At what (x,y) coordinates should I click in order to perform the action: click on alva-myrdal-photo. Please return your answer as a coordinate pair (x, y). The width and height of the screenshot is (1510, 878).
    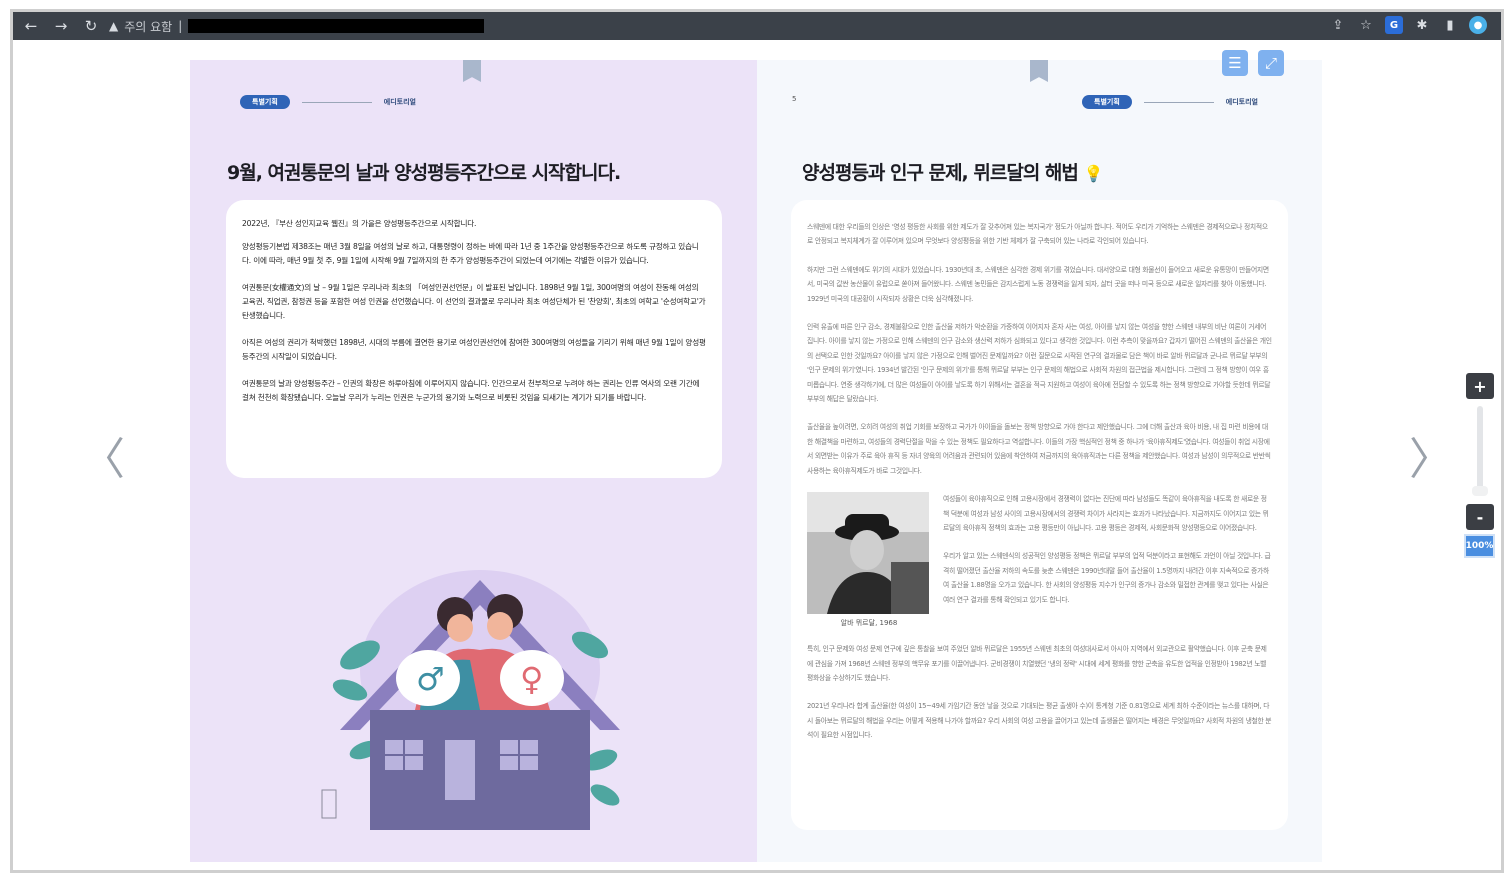
    Looking at the image, I should click on (868, 553).